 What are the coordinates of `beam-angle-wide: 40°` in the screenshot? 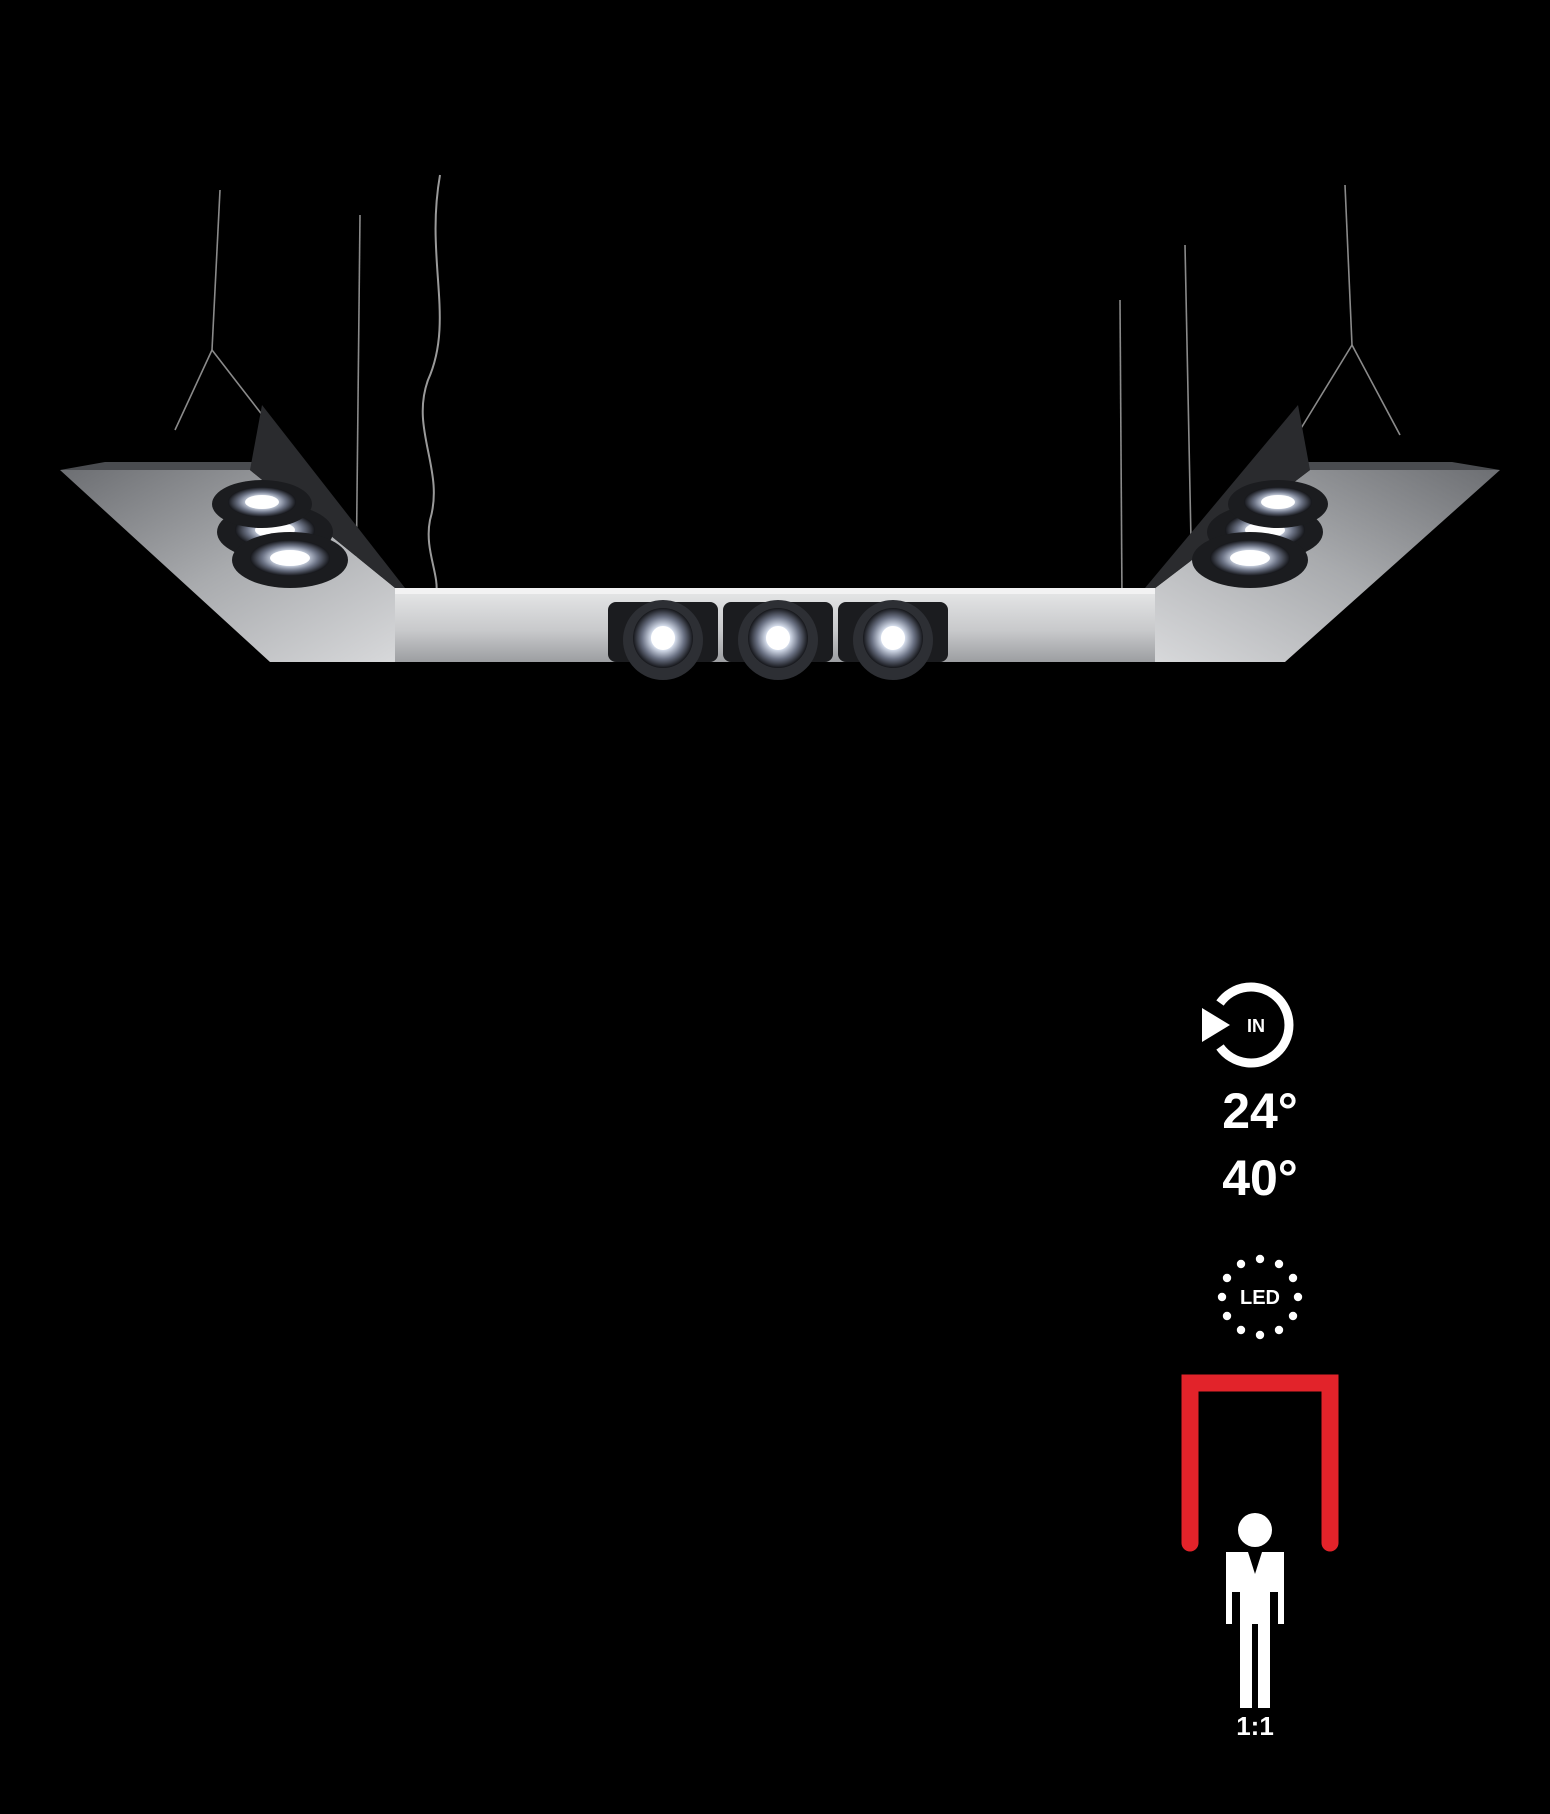 It's located at (1260, 1178).